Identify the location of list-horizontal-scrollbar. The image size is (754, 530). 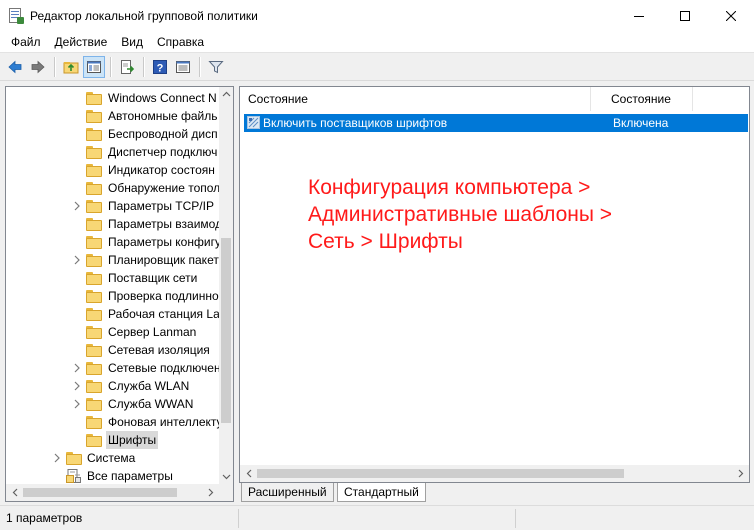
(494, 473).